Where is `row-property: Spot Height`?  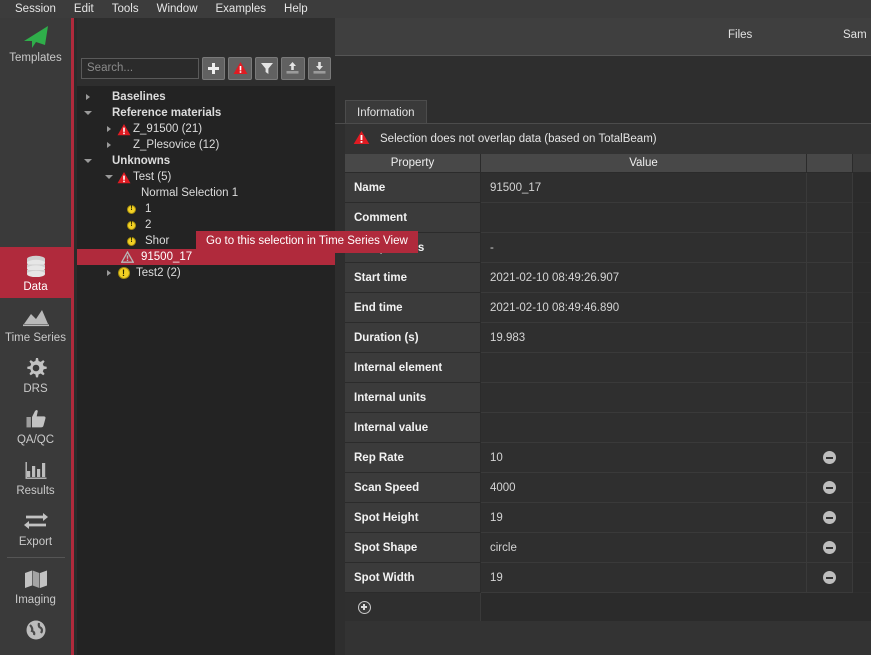 row-property: Spot Height is located at coordinates (413, 518).